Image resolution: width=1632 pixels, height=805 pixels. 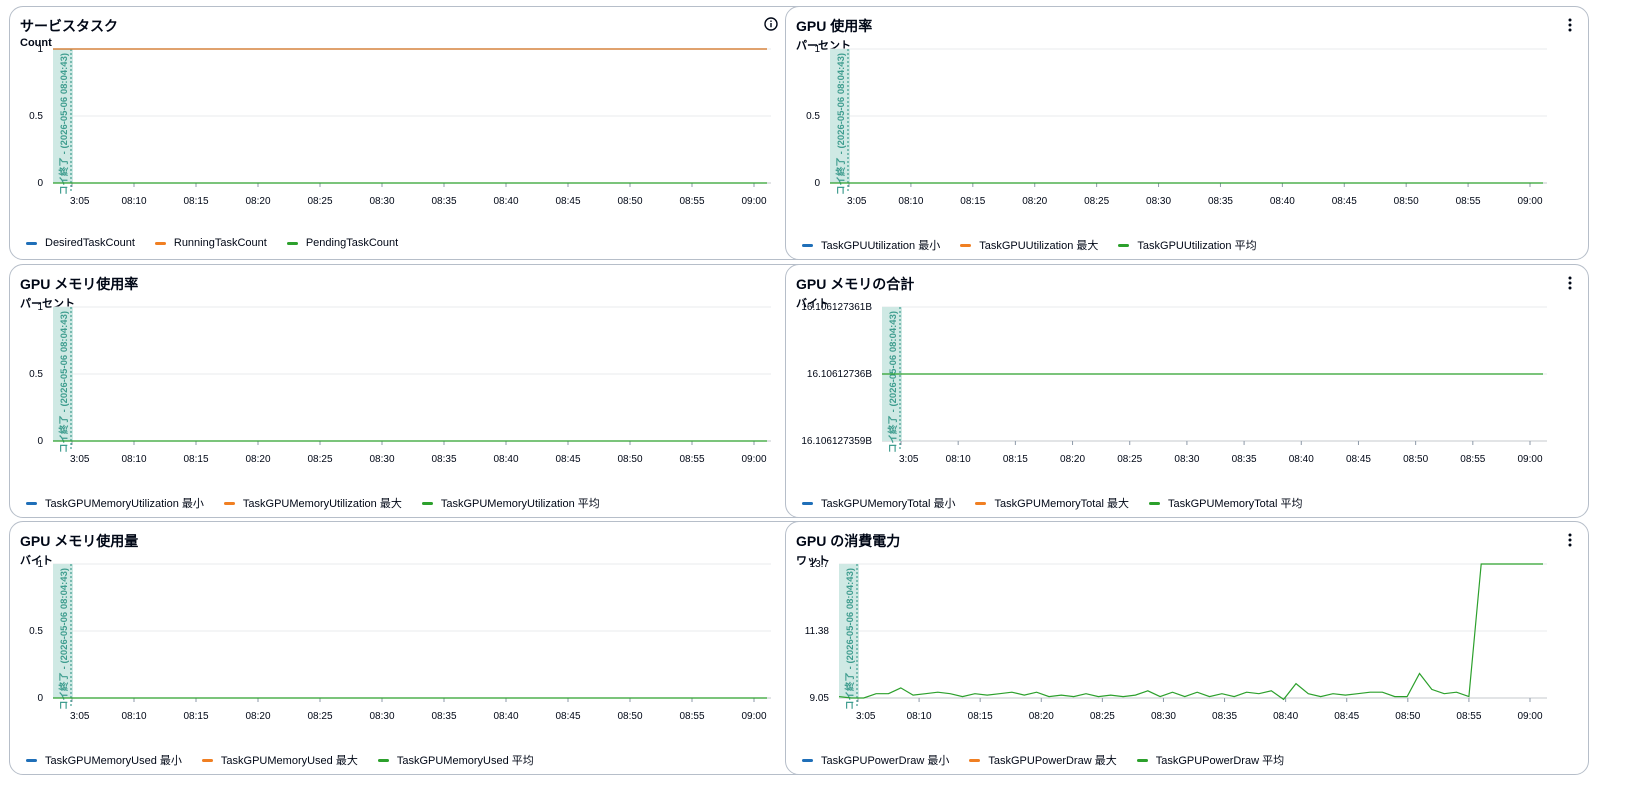 What do you see at coordinates (1220, 761) in the screenshot?
I see `legend-label: TaskGPUPowerDraw 平均` at bounding box center [1220, 761].